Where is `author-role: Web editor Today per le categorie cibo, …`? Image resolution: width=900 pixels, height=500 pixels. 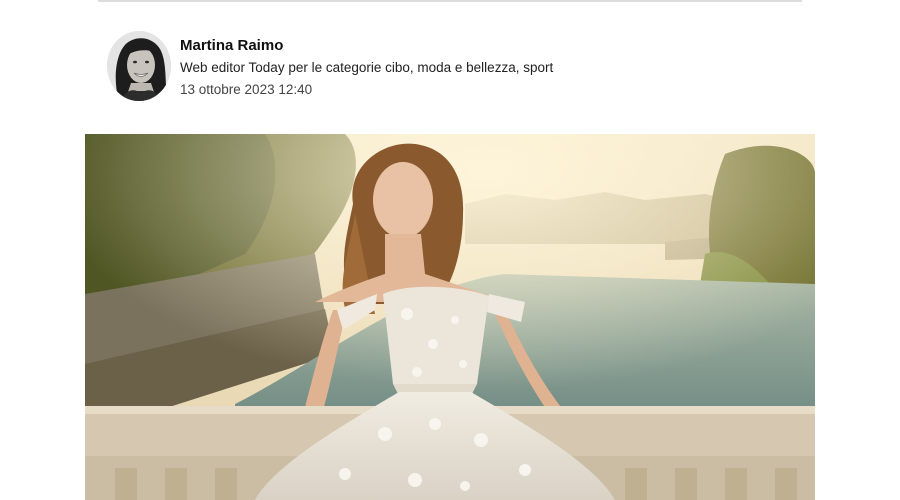
author-role: Web editor Today per le categorie cibo, … is located at coordinates (367, 67).